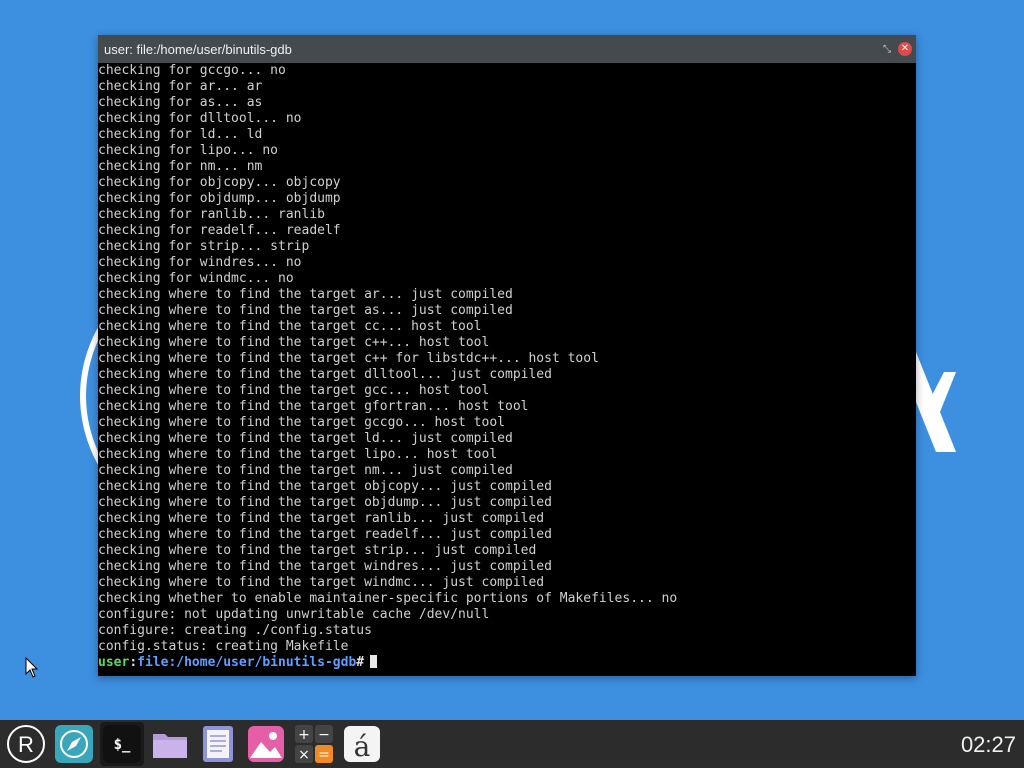 The height and width of the screenshot is (768, 1024). I want to click on start-menu-button: R, so click(26, 744).